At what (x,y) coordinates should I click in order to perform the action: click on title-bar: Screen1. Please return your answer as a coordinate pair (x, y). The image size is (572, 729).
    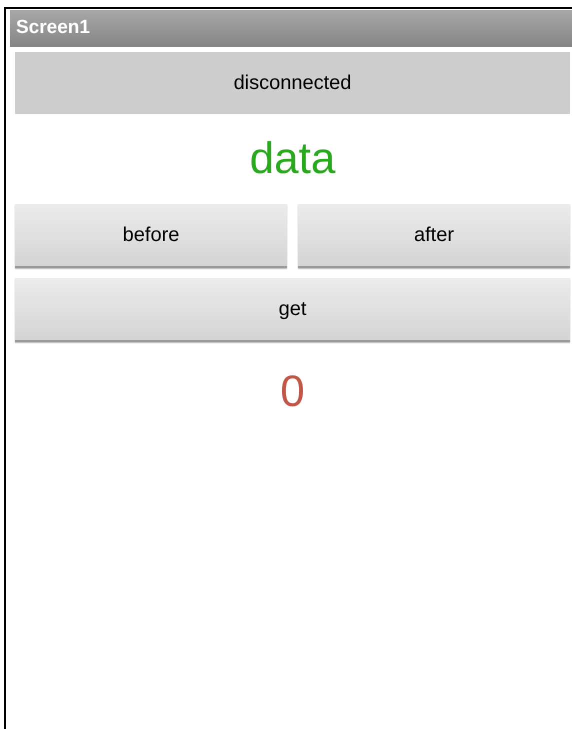
    Looking at the image, I should click on (291, 28).